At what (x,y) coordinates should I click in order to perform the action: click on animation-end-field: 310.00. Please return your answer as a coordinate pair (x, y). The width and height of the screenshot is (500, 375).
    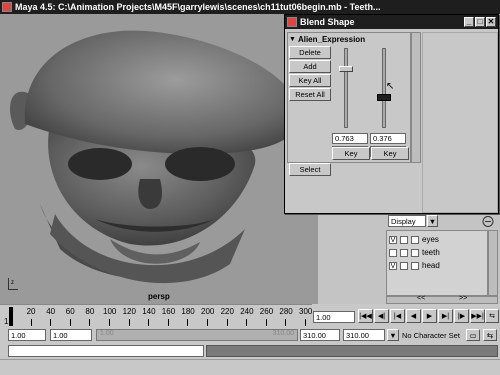
    Looking at the image, I should click on (364, 335).